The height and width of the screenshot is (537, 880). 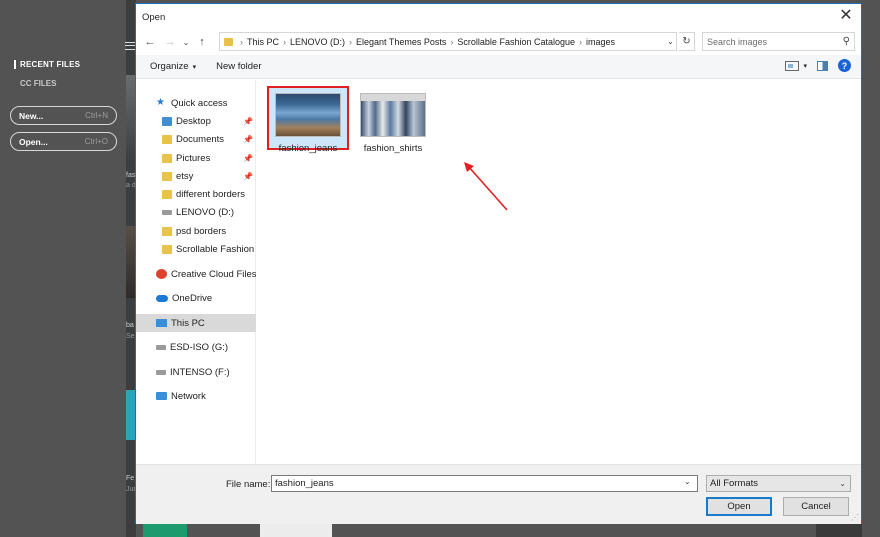 I want to click on view-icon, so click(x=792, y=65).